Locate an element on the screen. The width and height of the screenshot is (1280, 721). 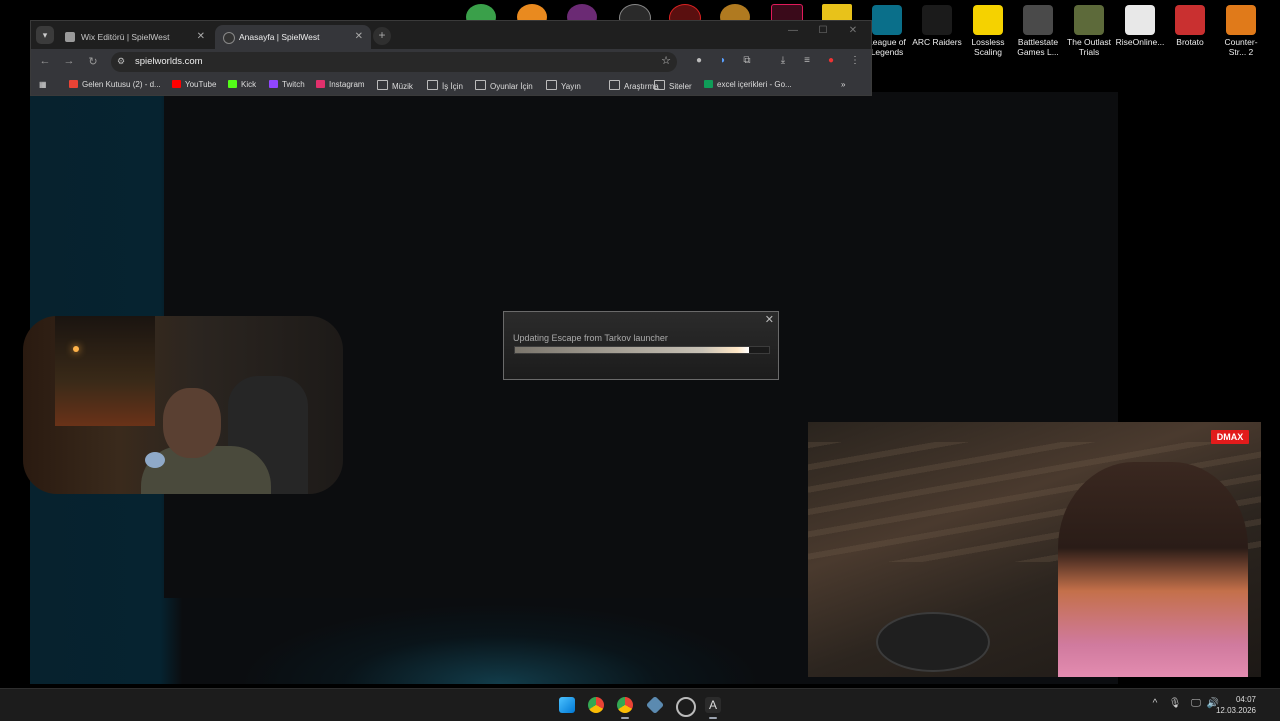
launcher-updater-dialog: ✕ Updating Escape from Tarkov launcher is located at coordinates (641, 345).